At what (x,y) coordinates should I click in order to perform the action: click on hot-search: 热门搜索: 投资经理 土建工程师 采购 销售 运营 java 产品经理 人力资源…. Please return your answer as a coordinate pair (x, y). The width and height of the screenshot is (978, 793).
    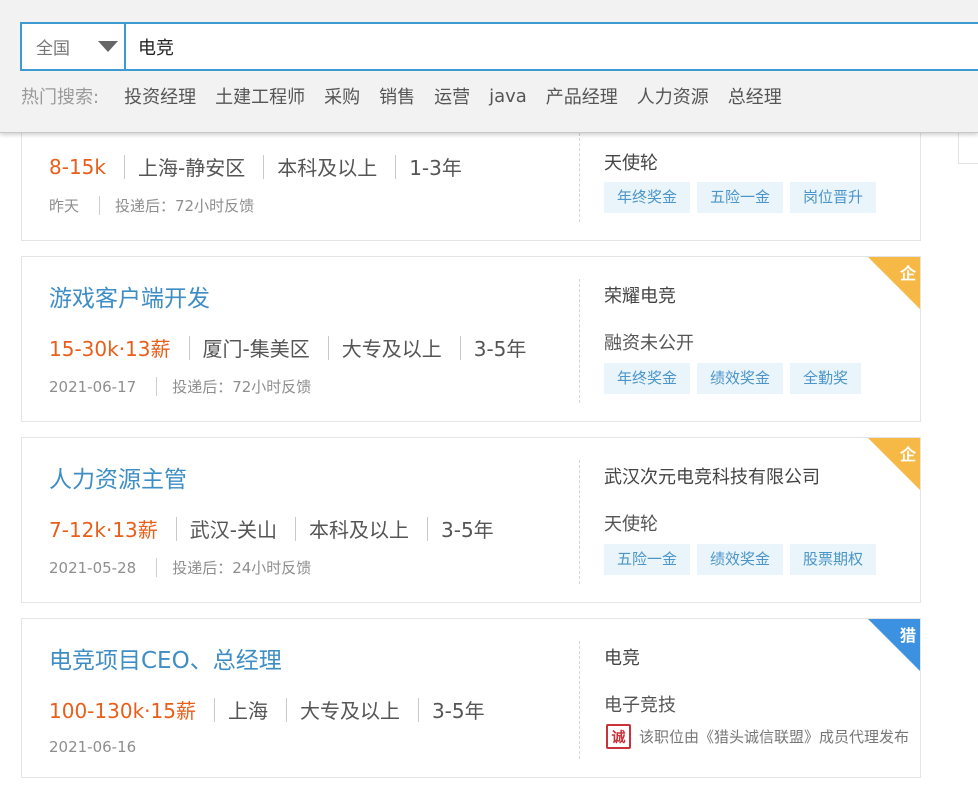
    Looking at the image, I should click on (411, 96).